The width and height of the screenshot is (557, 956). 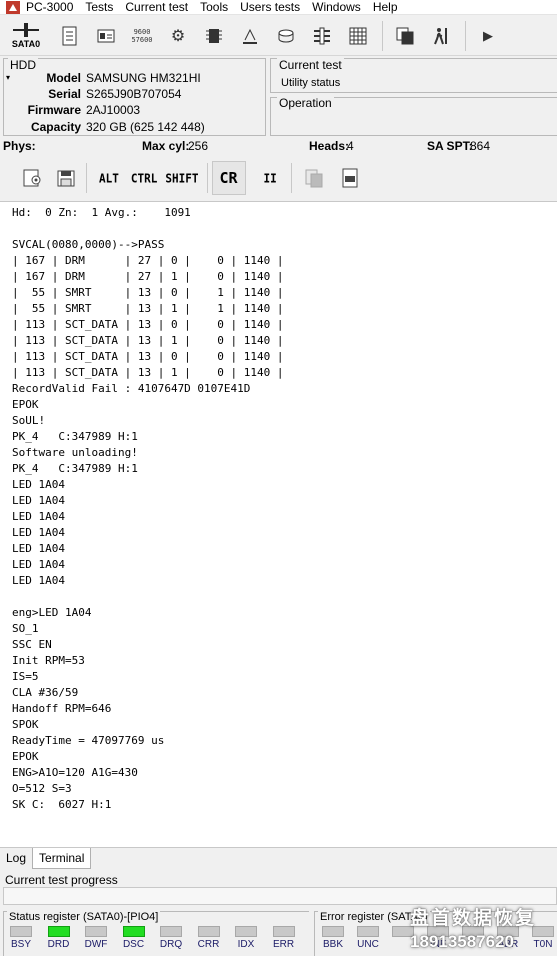 What do you see at coordinates (25, 628) in the screenshot?
I see `terminal-line: SO_1` at bounding box center [25, 628].